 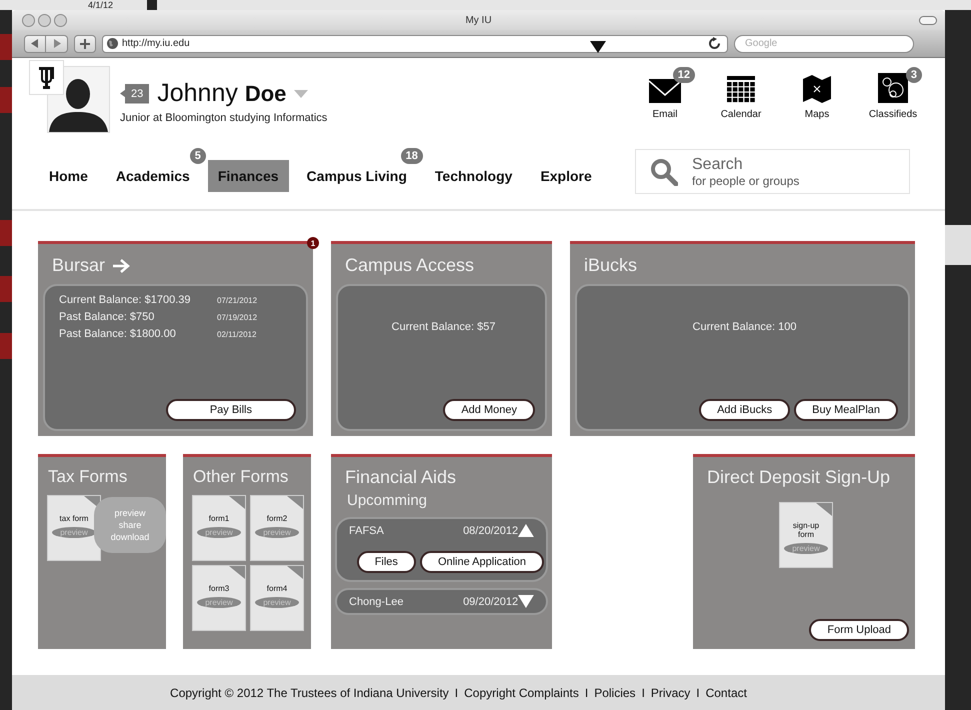 I want to click on card-title: Tax Forms, so click(x=88, y=477).